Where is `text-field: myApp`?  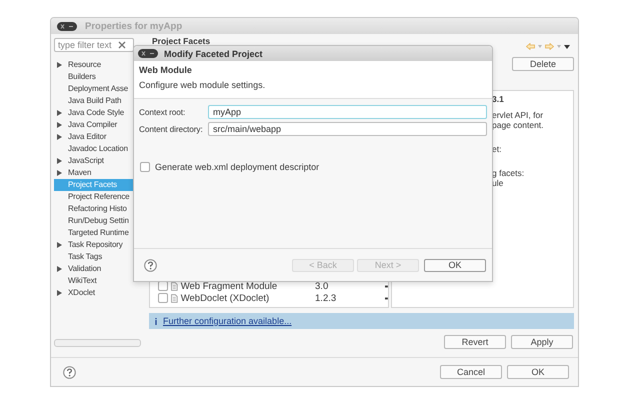 text-field: myApp is located at coordinates (347, 112).